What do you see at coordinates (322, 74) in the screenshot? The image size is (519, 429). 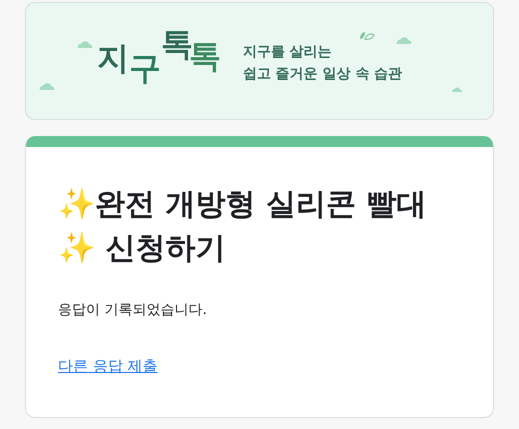 I see `tagline: 쉽고 즐거운 일상 속 습관` at bounding box center [322, 74].